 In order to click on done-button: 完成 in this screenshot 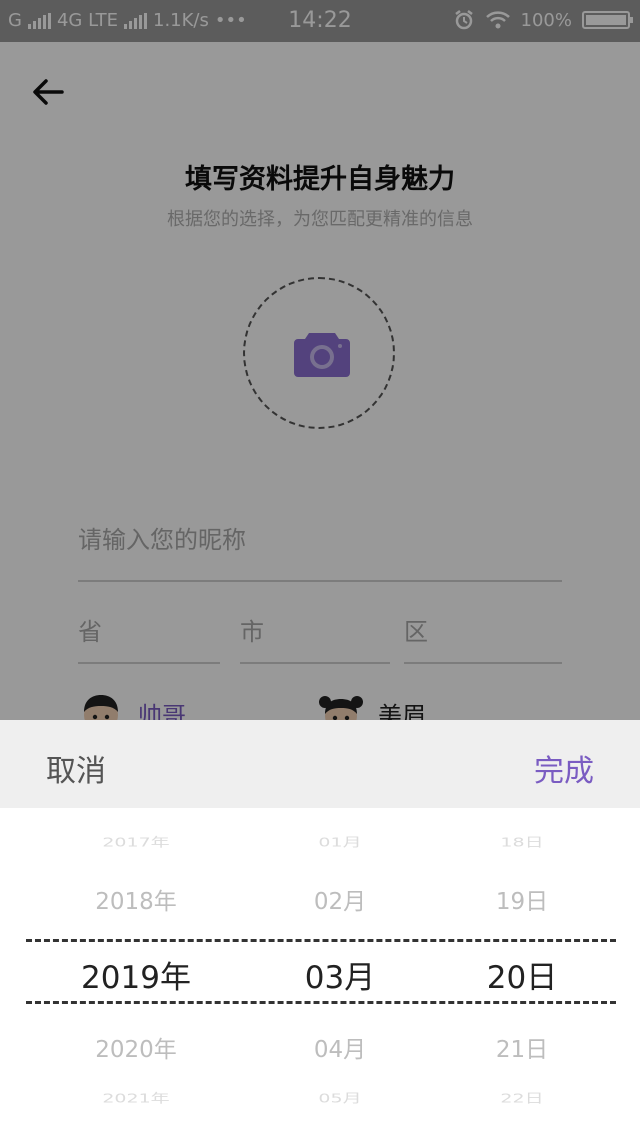, I will do `click(564, 768)`.